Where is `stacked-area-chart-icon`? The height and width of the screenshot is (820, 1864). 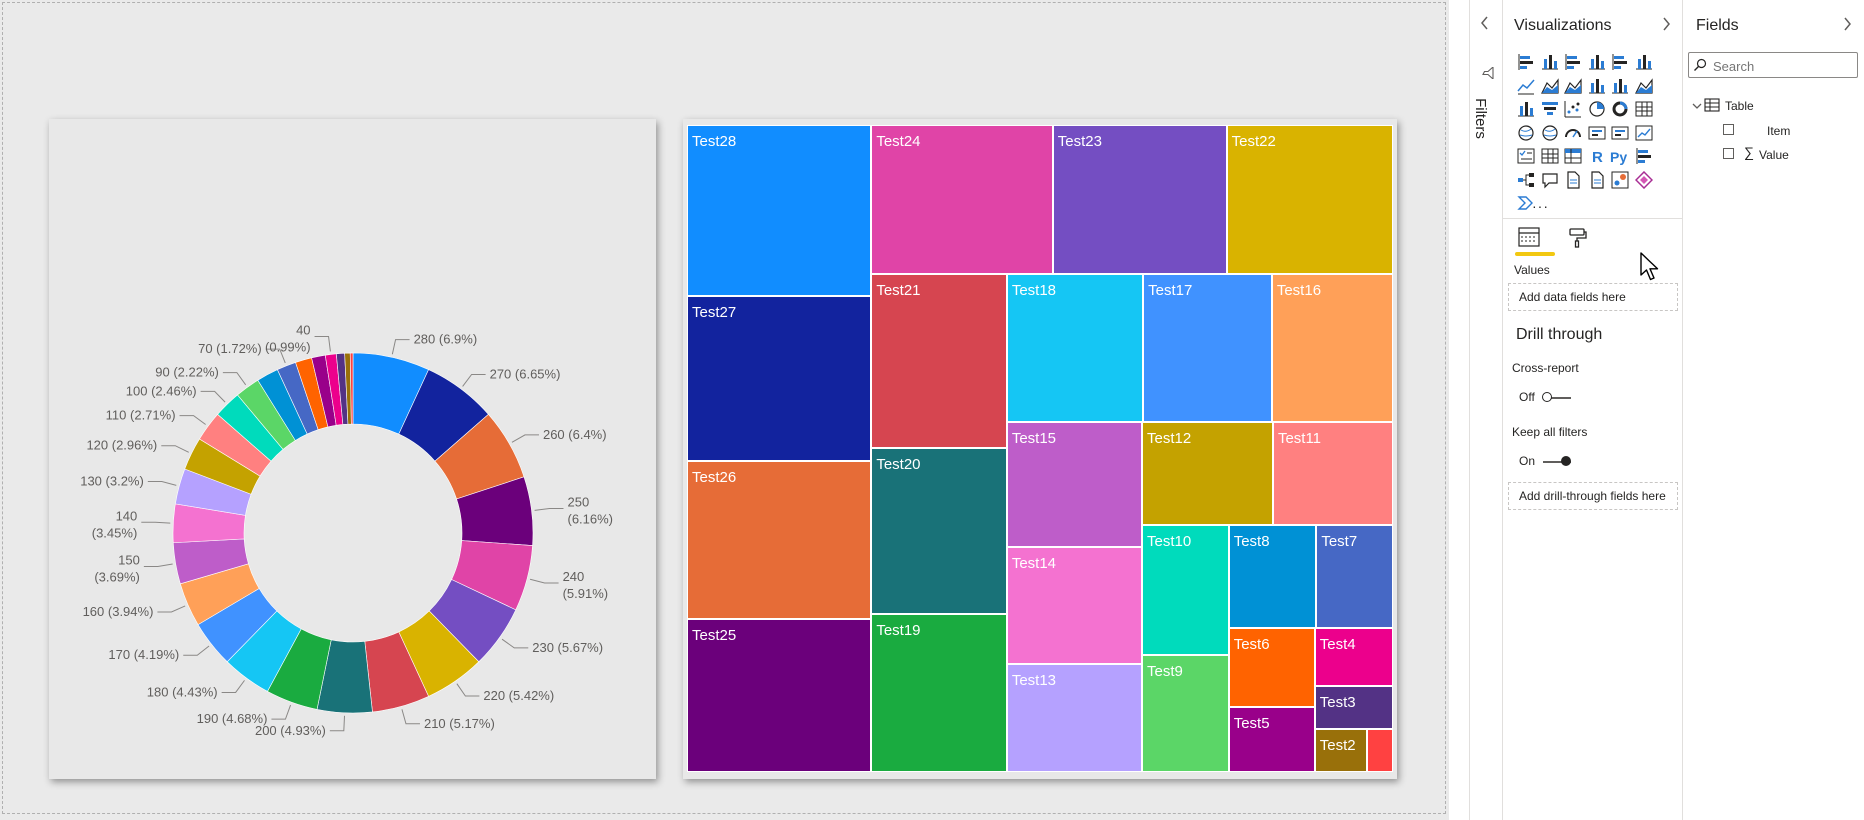
stacked-area-chart-icon is located at coordinates (1573, 86).